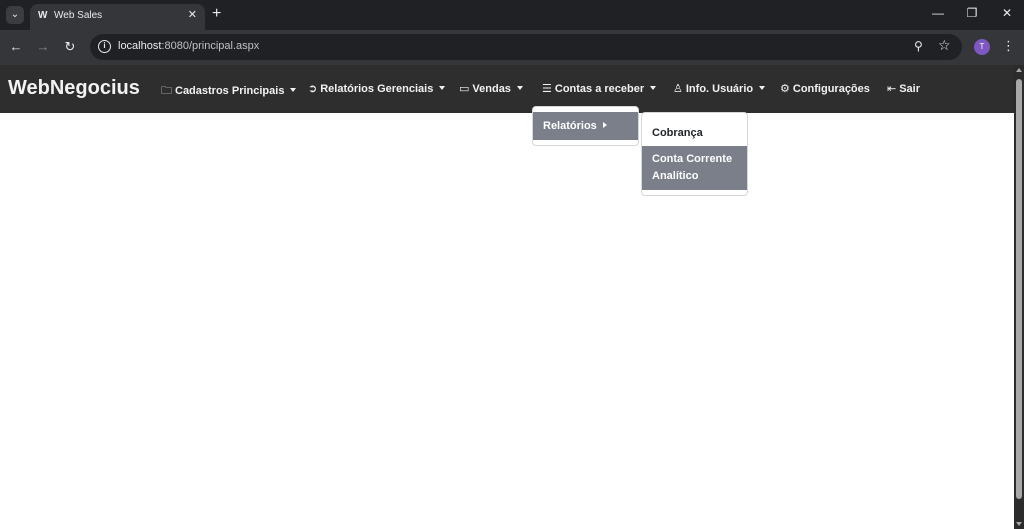  I want to click on nav-label: Vendas, so click(491, 89).